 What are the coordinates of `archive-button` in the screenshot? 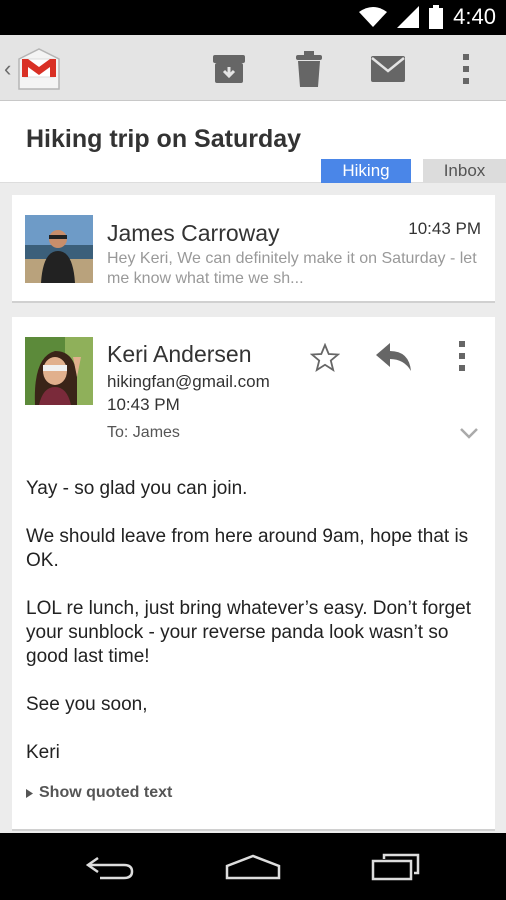 It's located at (229, 69).